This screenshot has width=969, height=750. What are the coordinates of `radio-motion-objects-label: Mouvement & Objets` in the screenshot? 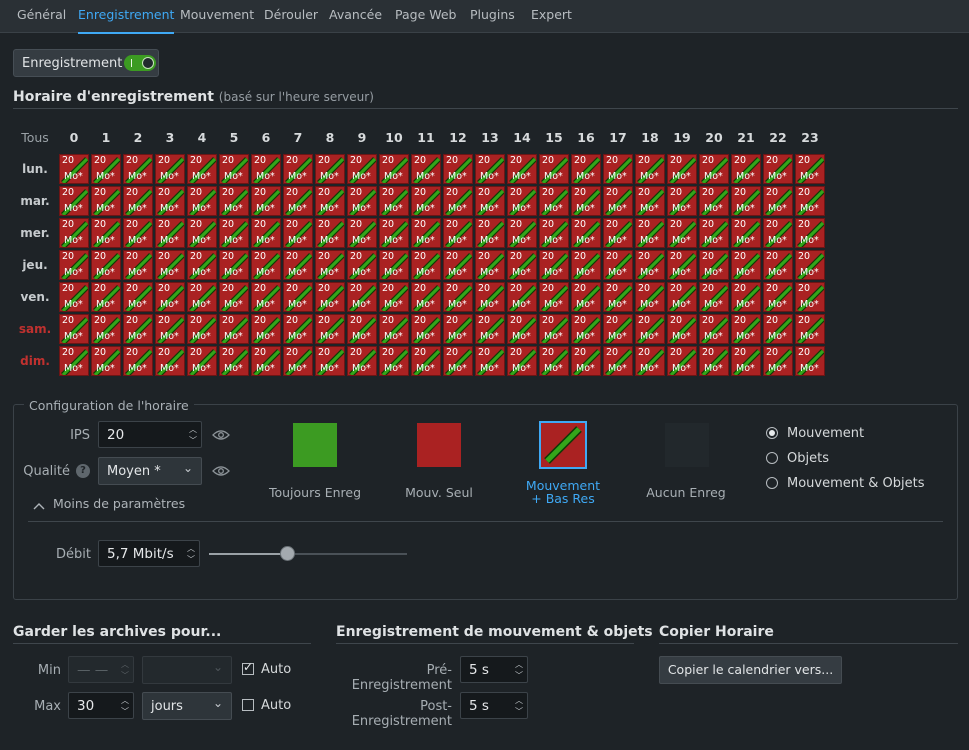 It's located at (855, 483).